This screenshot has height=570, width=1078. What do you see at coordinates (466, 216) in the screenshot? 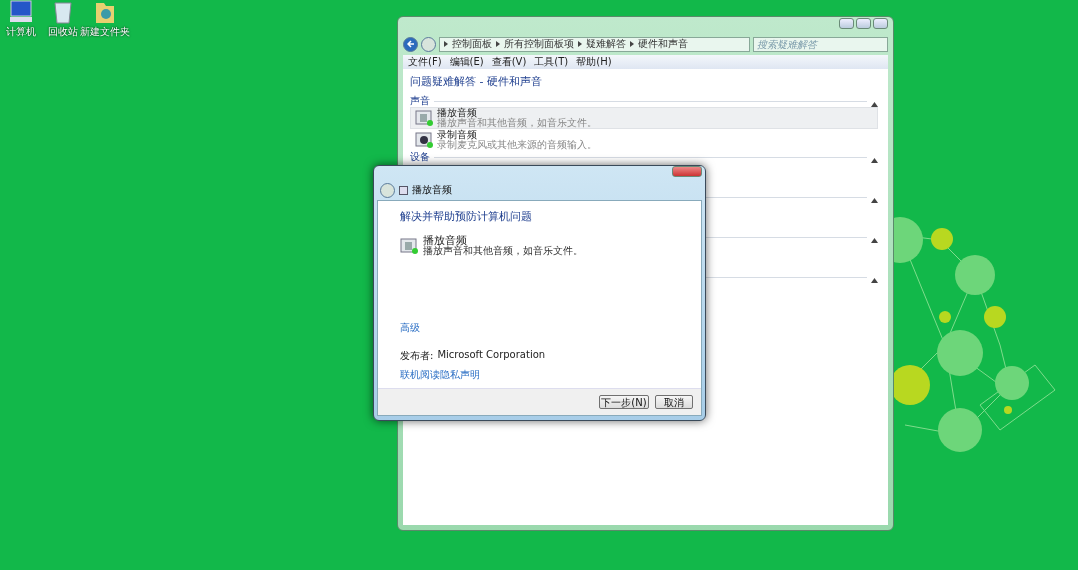
I see `dialog-heading: 解决并帮助预防计算机问题` at bounding box center [466, 216].